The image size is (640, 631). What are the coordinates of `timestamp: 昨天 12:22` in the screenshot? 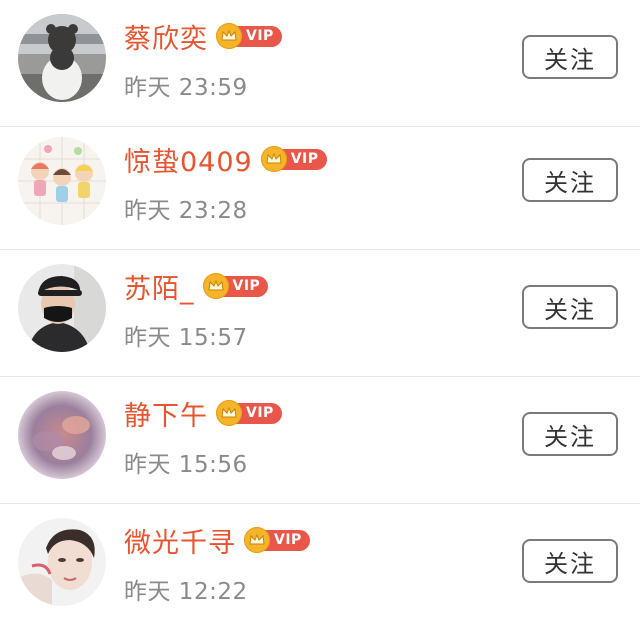 It's located at (186, 592).